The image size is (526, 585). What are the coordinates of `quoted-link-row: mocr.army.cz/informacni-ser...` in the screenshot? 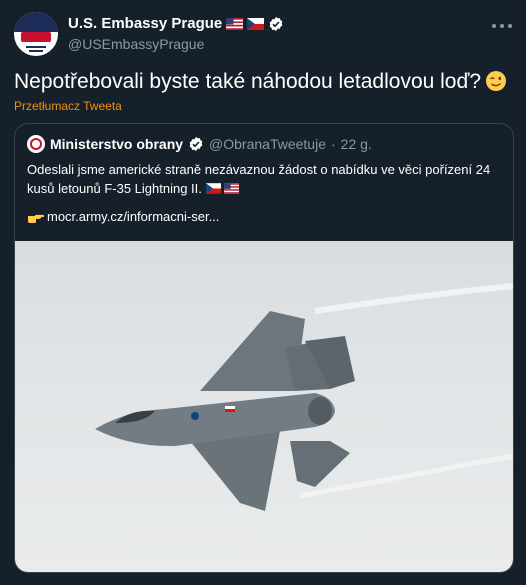 It's located at (123, 216).